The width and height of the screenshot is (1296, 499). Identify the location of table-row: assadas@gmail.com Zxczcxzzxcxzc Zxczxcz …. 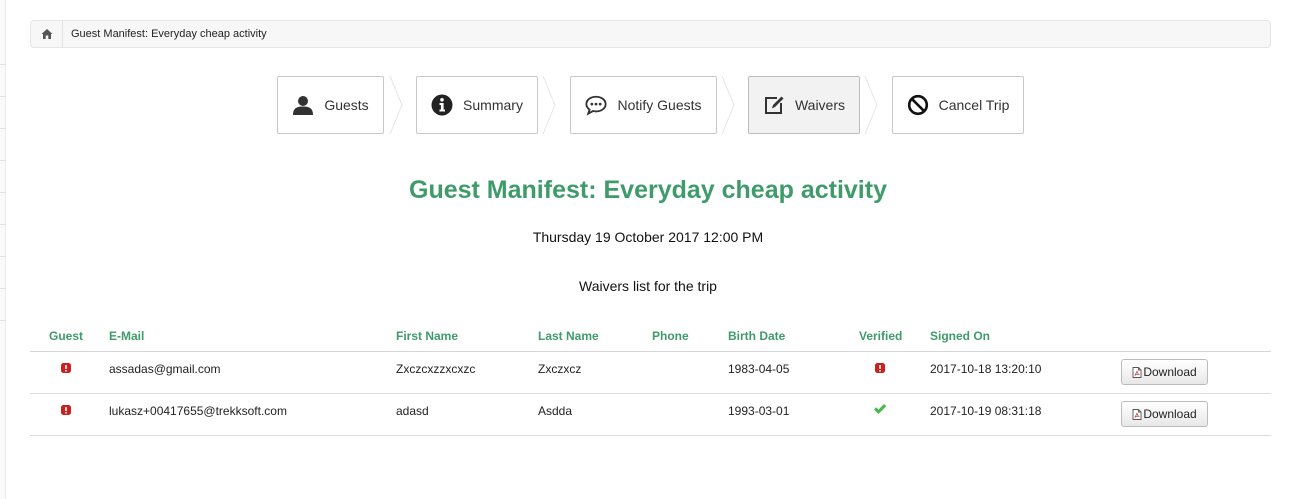
(650, 373).